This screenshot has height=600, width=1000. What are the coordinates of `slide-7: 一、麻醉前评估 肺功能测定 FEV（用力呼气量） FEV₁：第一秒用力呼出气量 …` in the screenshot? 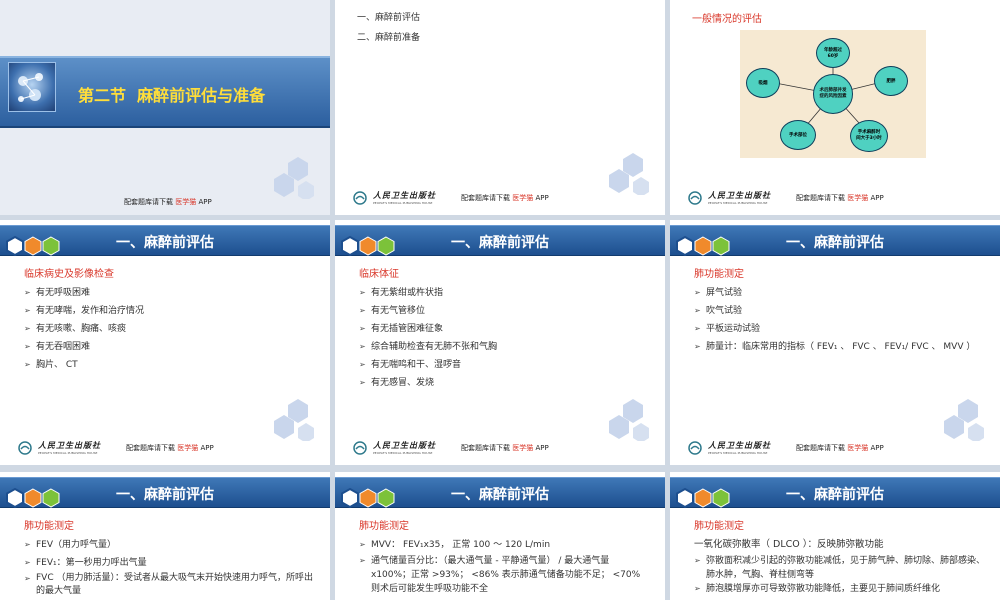 It's located at (165, 536).